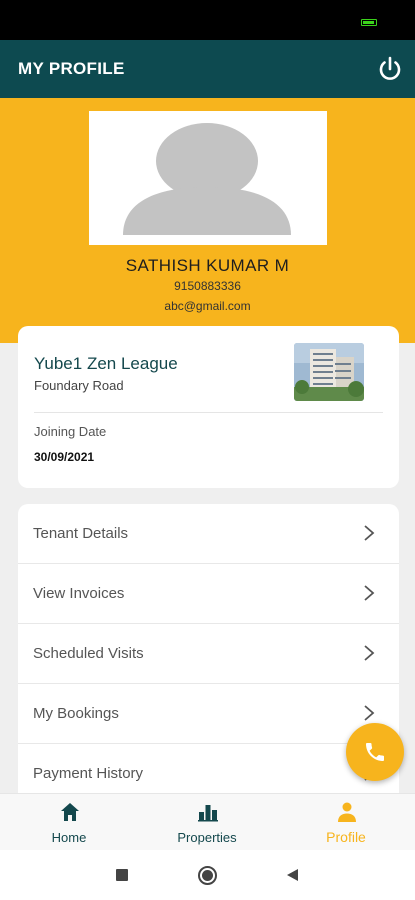  I want to click on menu-item-scheduled-visits: Scheduled Visits, so click(208, 654).